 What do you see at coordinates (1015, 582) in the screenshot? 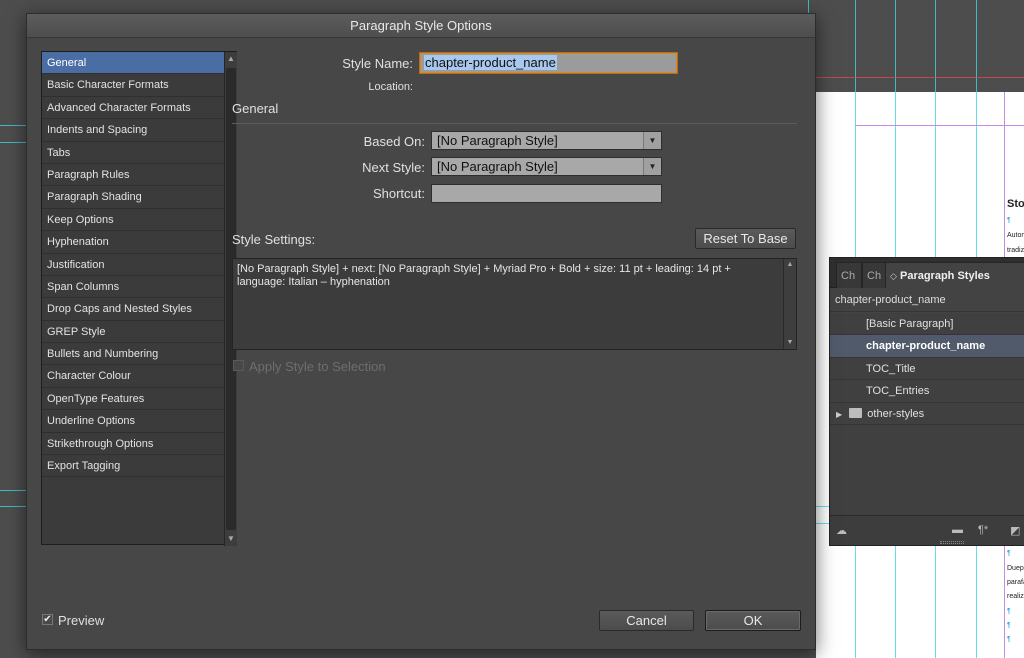
I see `document-text: parafa` at bounding box center [1015, 582].